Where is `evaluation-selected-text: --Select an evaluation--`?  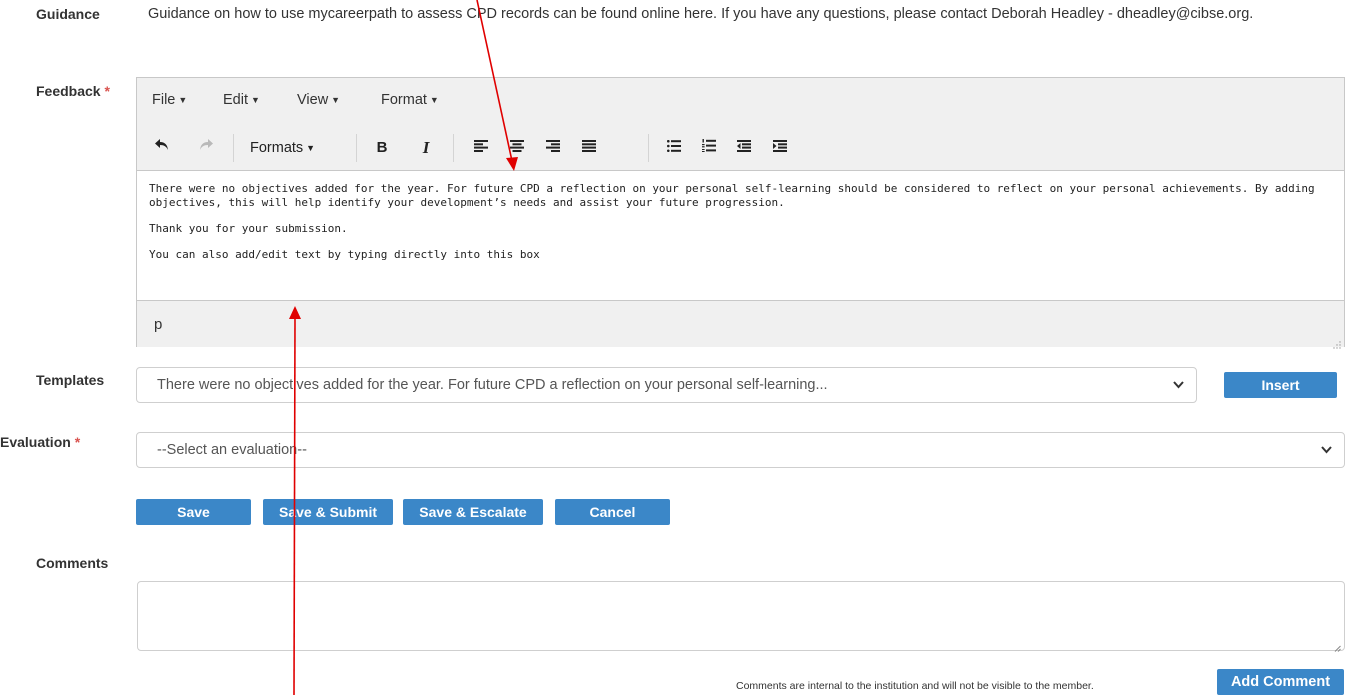 evaluation-selected-text: --Select an evaluation-- is located at coordinates (232, 450).